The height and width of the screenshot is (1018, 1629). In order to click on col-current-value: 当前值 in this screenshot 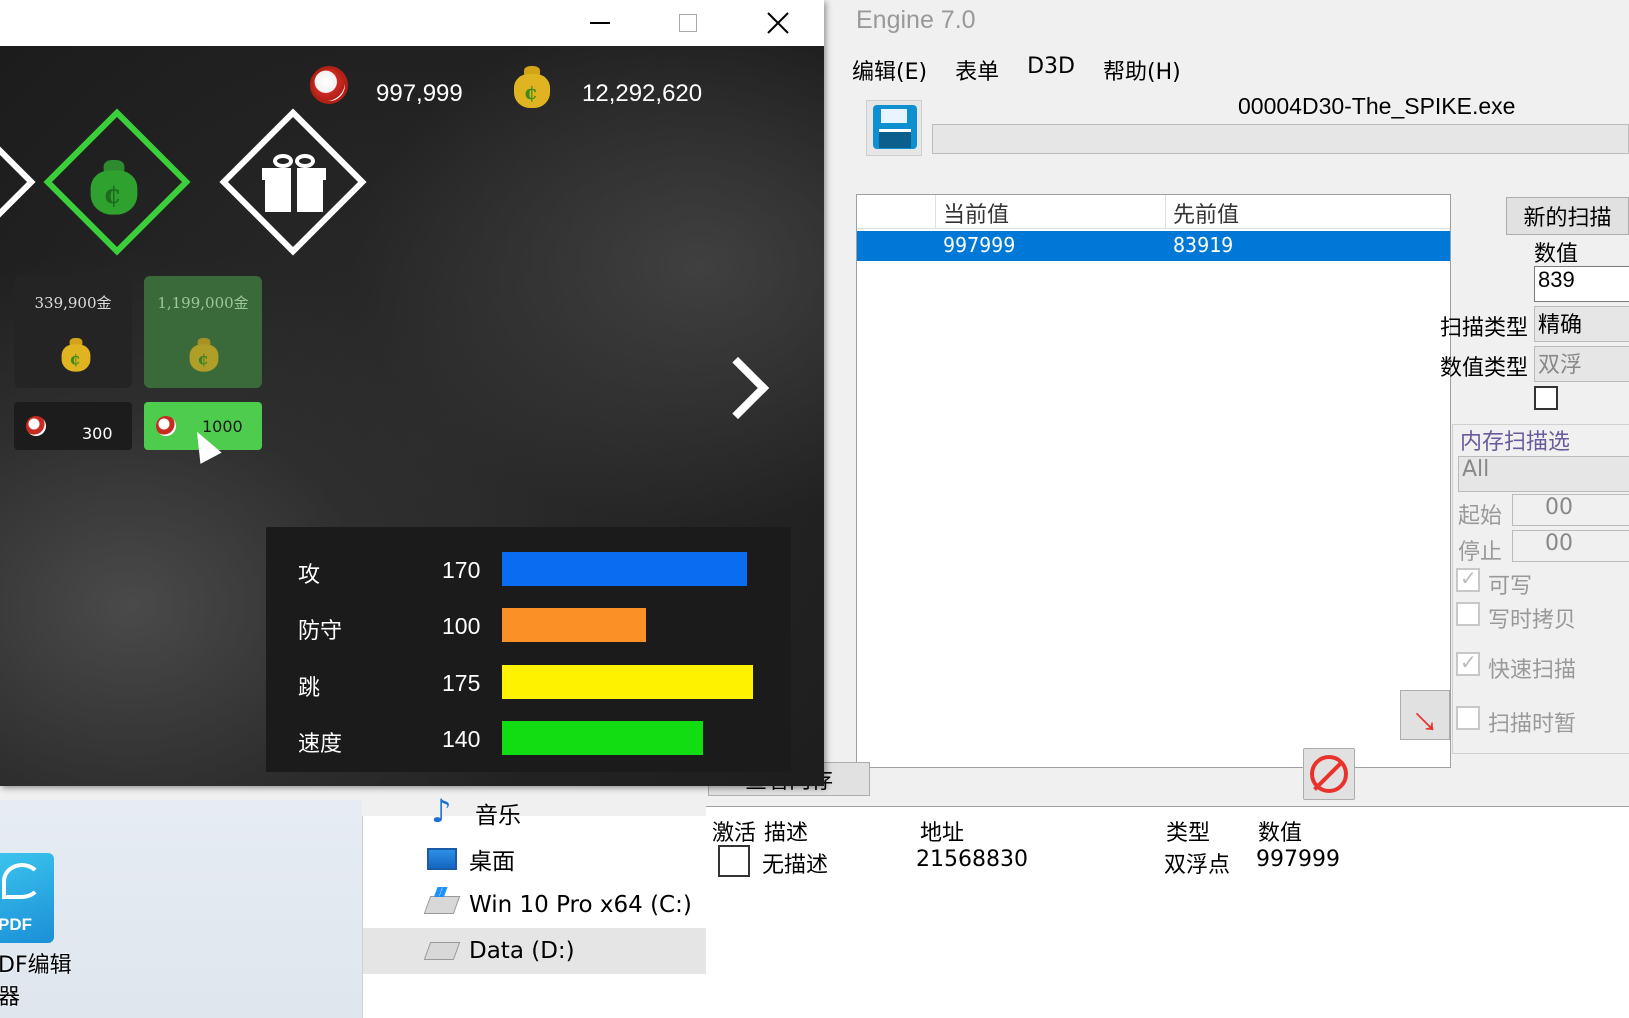, I will do `click(976, 213)`.